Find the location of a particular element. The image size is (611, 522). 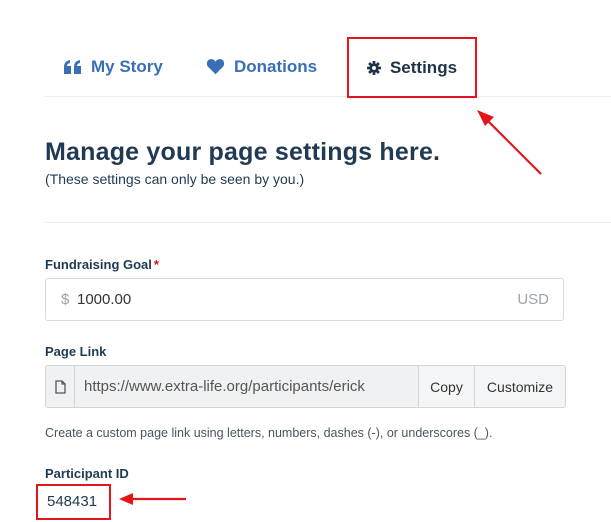

currency-code: USD is located at coordinates (533, 299).